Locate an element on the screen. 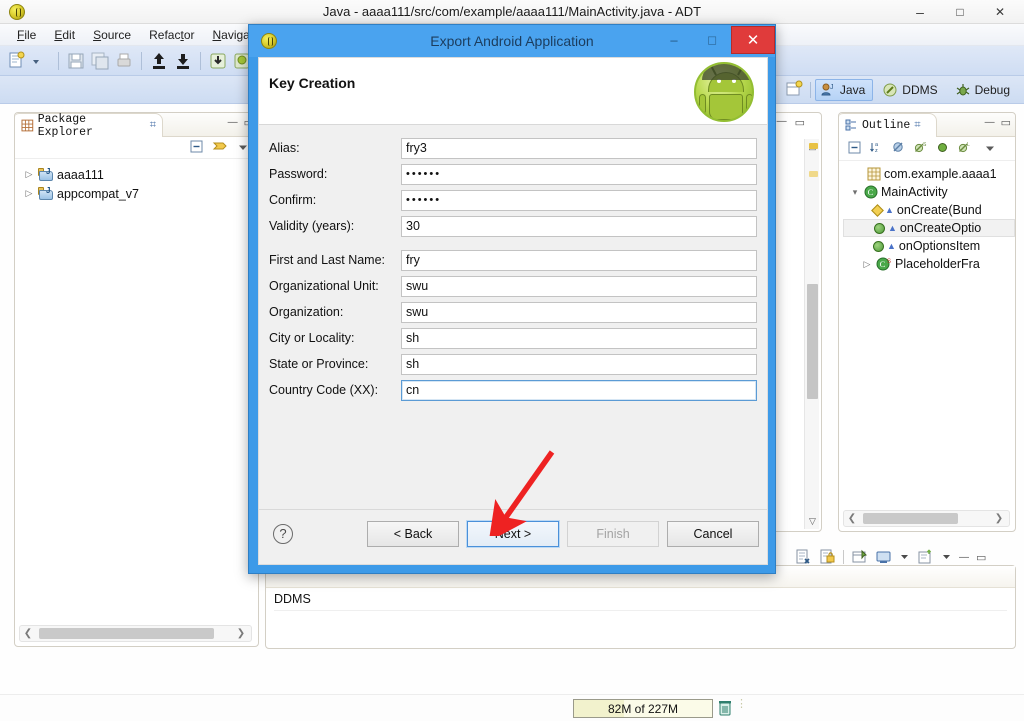 The height and width of the screenshot is (721, 1024). display-selected-console-icon is located at coordinates (883, 557).